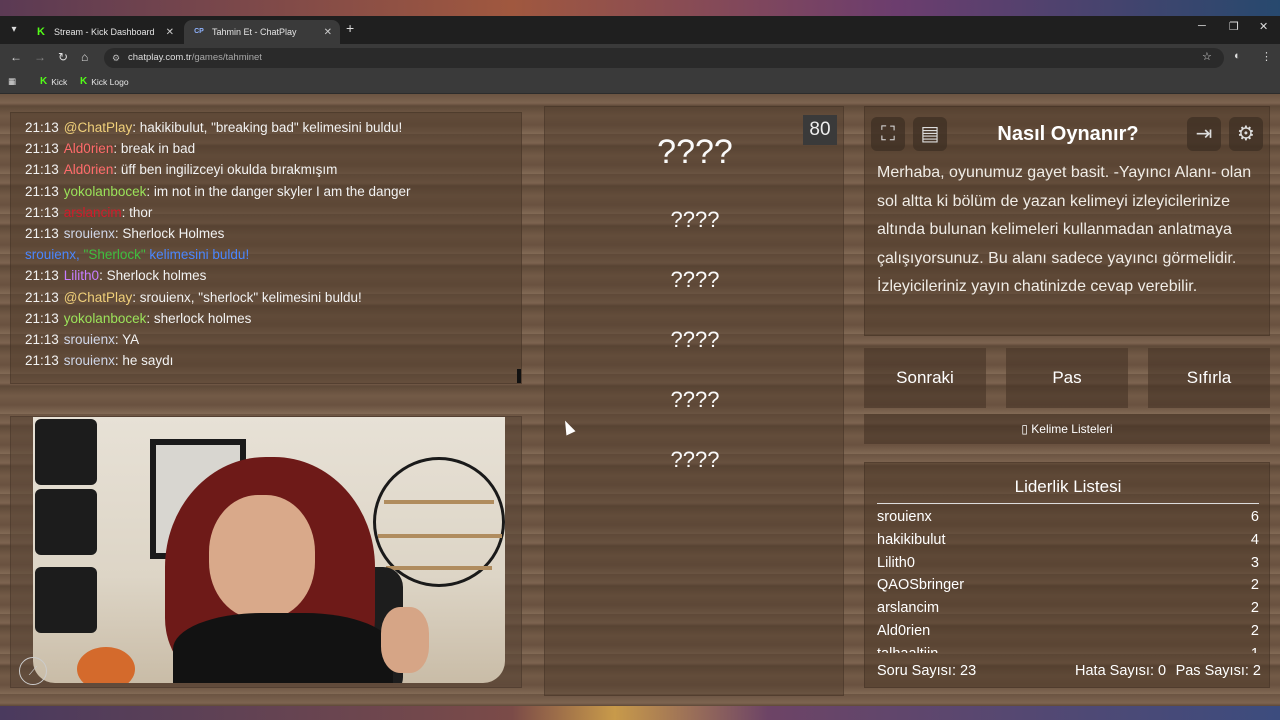 Image resolution: width=1280 pixels, height=720 pixels. Describe the element at coordinates (925, 378) in the screenshot. I see `next-button: Sonraki` at that location.